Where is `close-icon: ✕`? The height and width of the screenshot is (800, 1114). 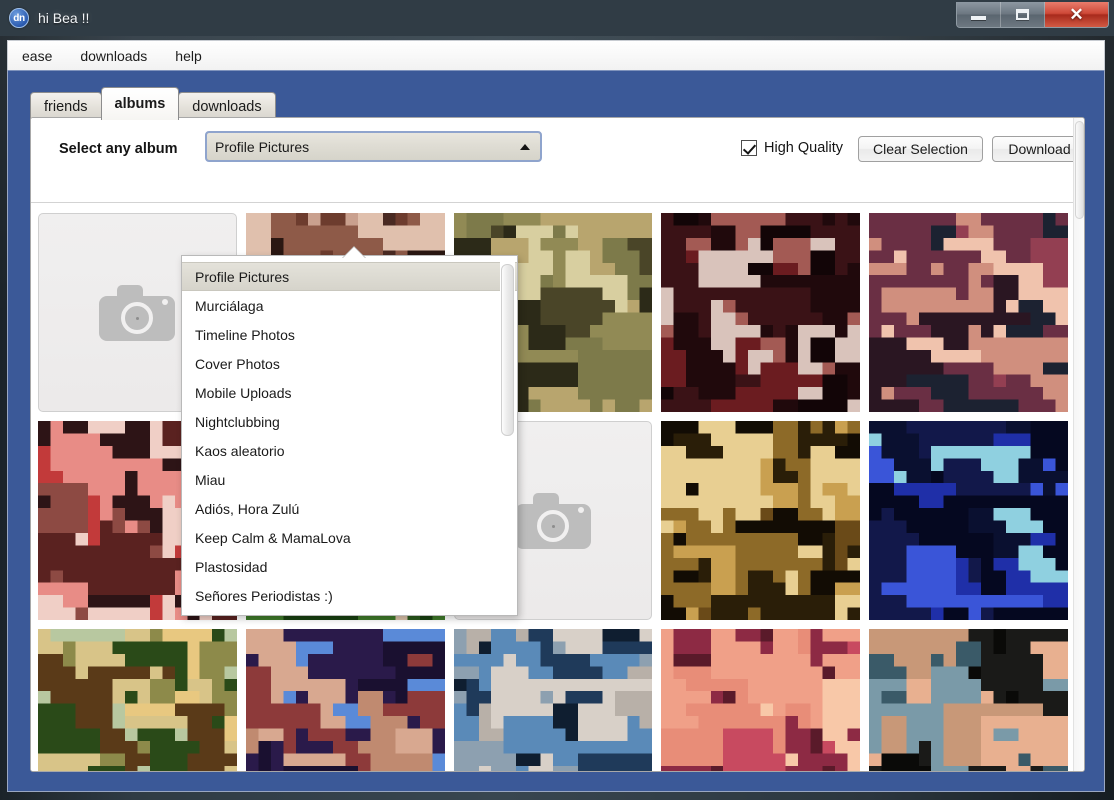 close-icon: ✕ is located at coordinates (1076, 14).